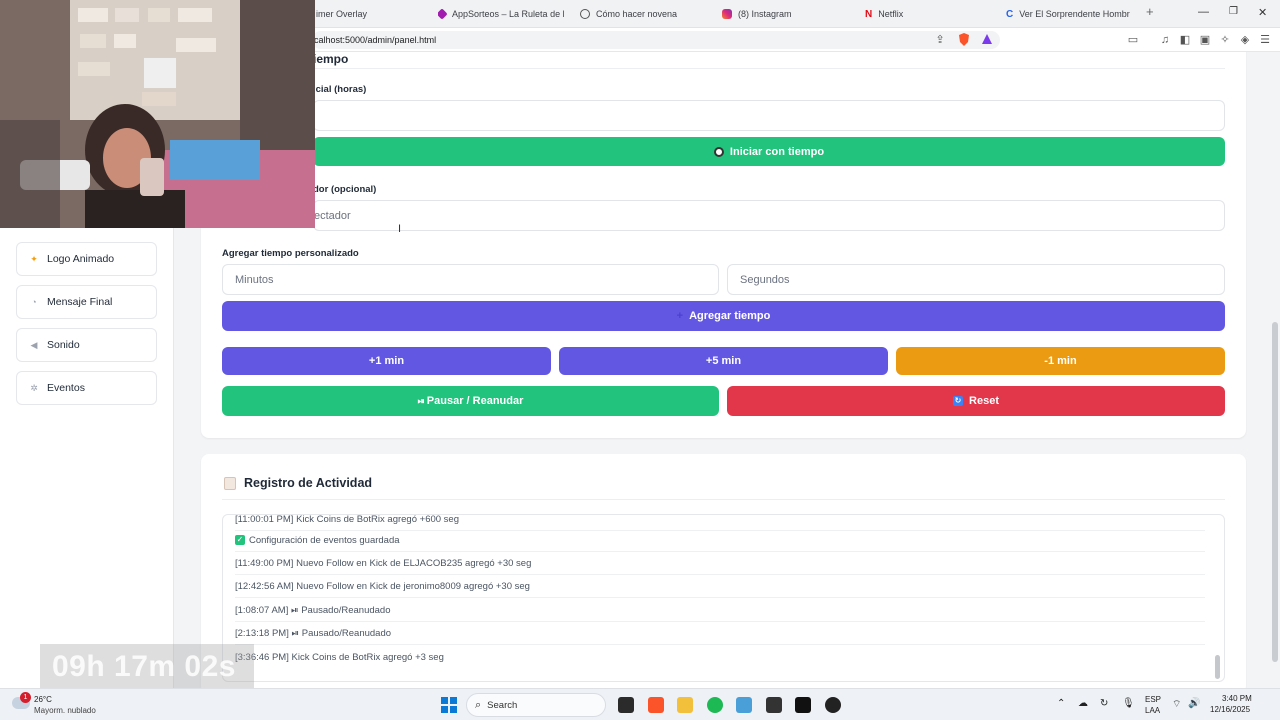 The width and height of the screenshot is (1280, 720). I want to click on message-icon: ◔, so click(34, 302).